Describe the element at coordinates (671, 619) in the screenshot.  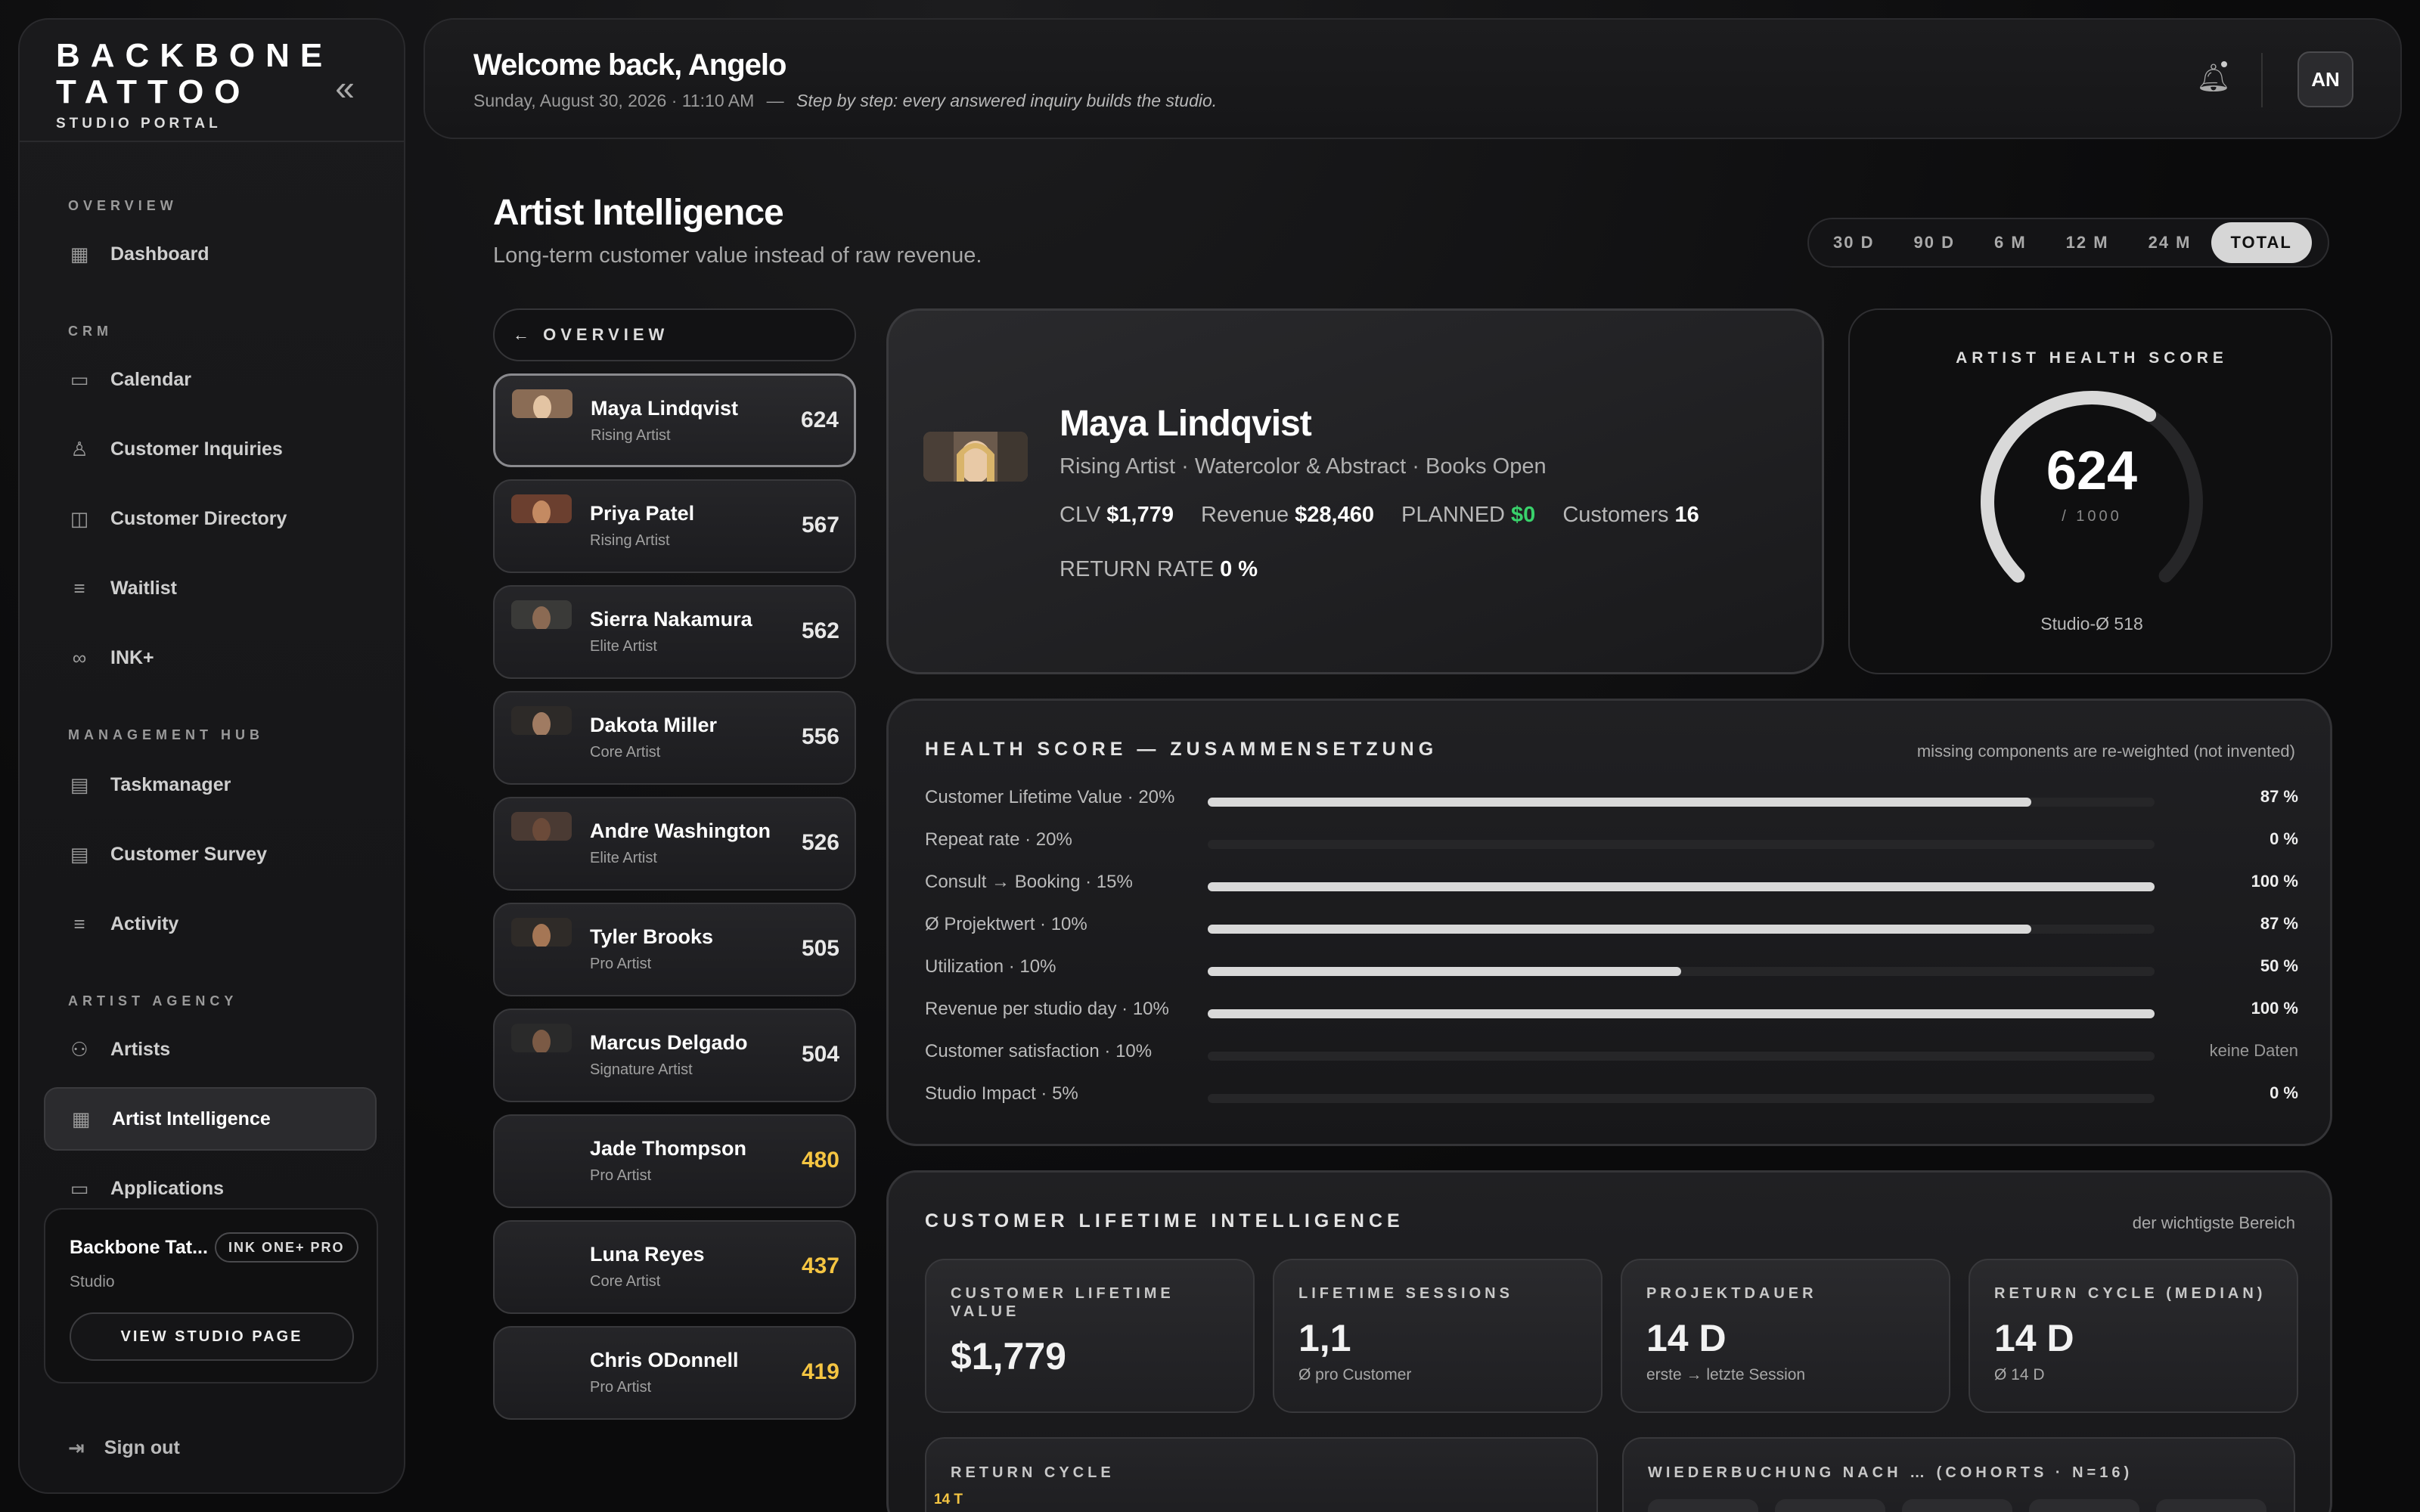
I see `artist-name: Sierra Nakamura` at that location.